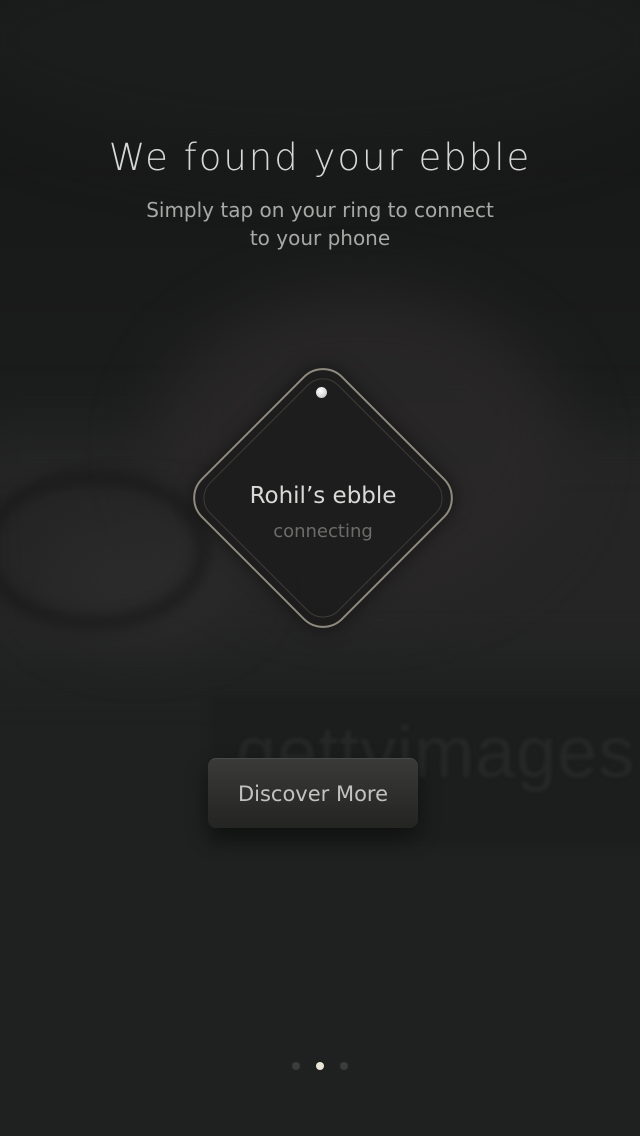 This screenshot has height=1136, width=640. I want to click on subtitle-line-2: to your phone, so click(320, 238).